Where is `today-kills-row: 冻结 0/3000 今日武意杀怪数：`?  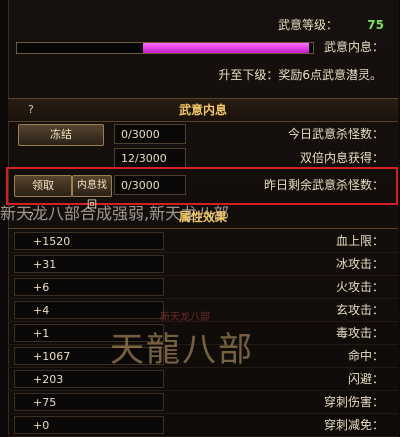 today-kills-row: 冻结 0/3000 今日武意杀怪数： is located at coordinates (203, 134).